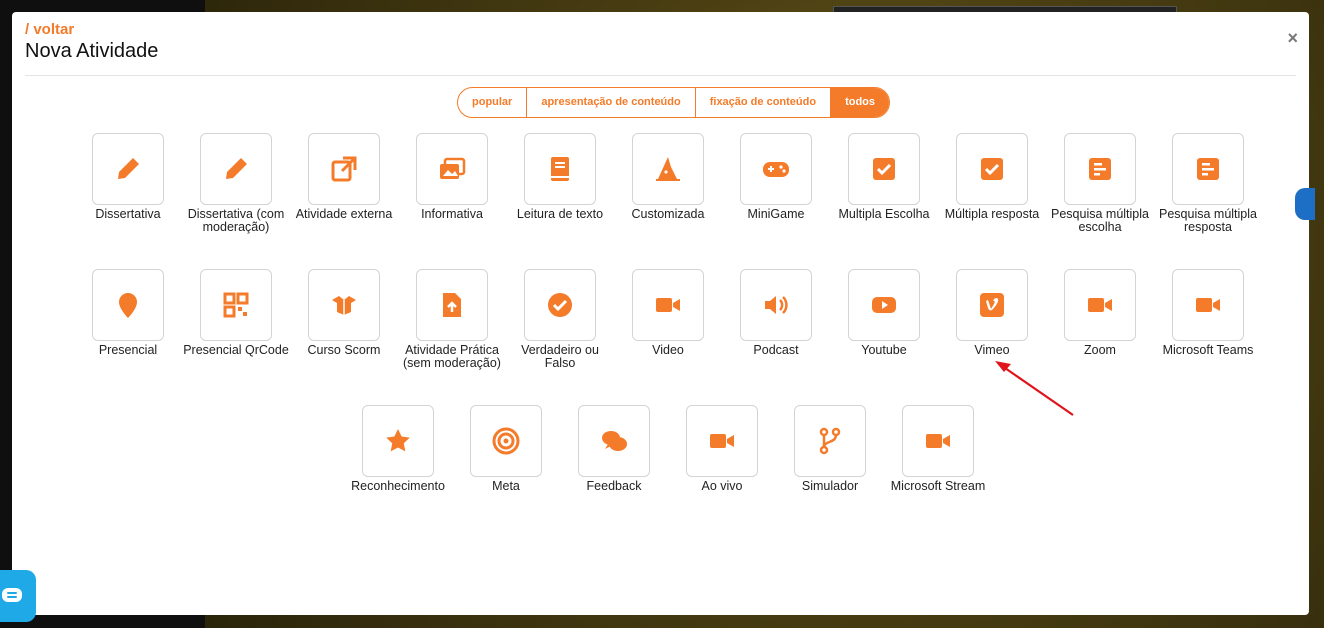 This screenshot has height=628, width=1324. I want to click on activity-tile: Ao vivo, so click(722, 449).